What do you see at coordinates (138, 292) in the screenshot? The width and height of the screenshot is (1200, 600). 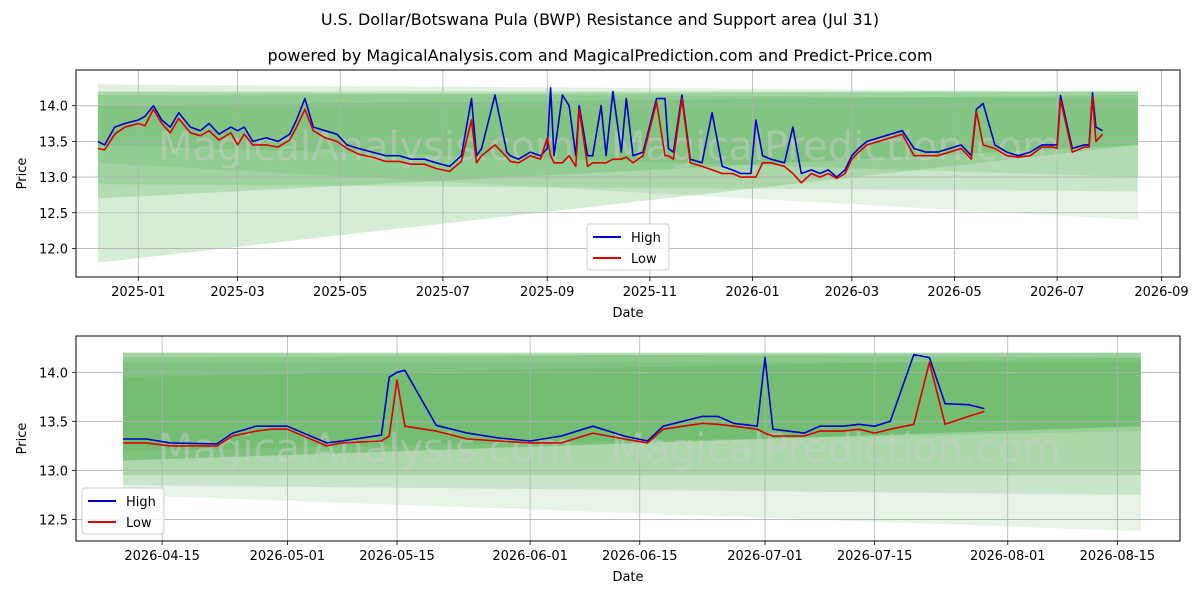 I see `x-tick-label: 2025-01` at bounding box center [138, 292].